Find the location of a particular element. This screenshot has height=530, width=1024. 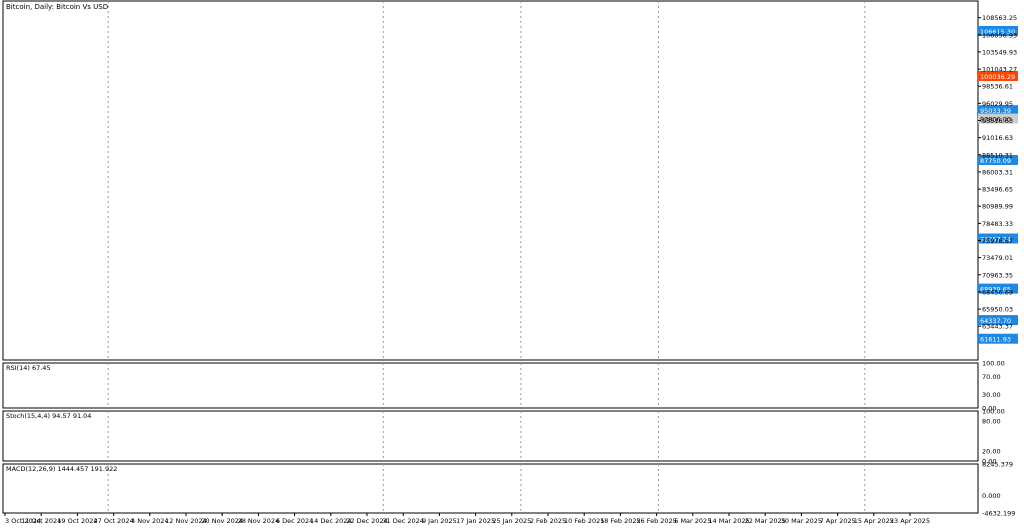

date-tick-label: 10 Feb 2025 is located at coordinates (584, 521).